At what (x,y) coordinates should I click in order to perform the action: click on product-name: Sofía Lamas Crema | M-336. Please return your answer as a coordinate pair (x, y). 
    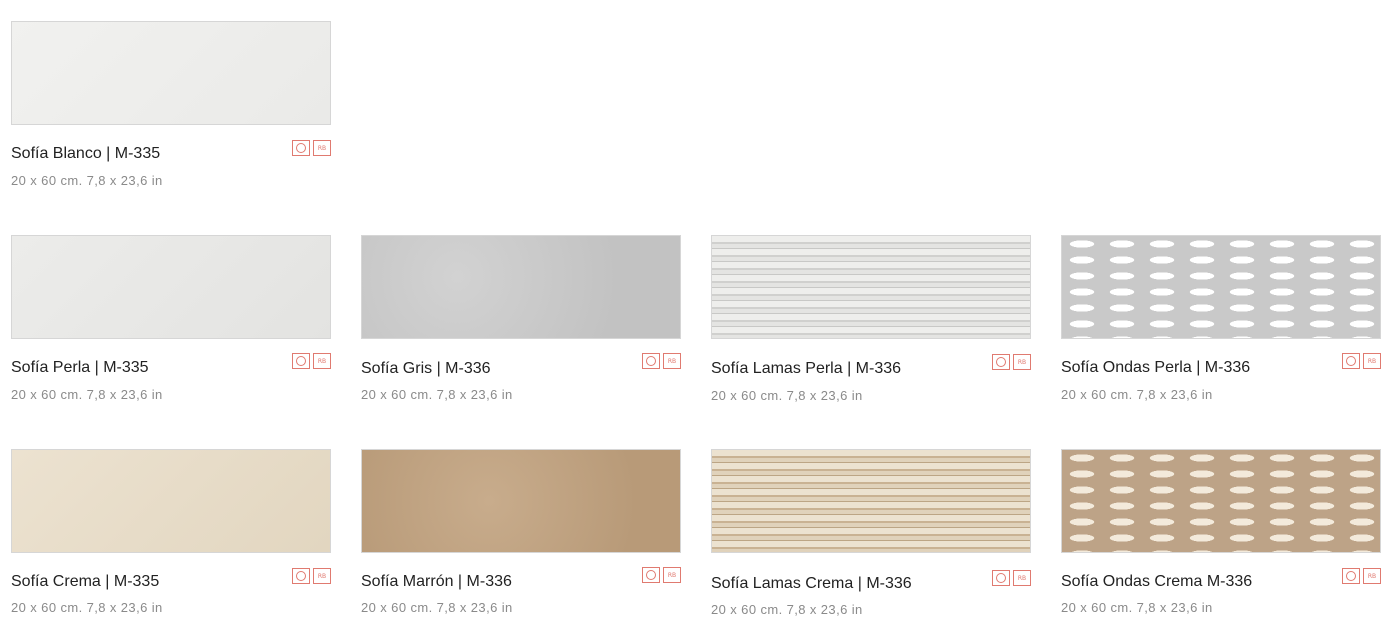
    Looking at the image, I should click on (811, 584).